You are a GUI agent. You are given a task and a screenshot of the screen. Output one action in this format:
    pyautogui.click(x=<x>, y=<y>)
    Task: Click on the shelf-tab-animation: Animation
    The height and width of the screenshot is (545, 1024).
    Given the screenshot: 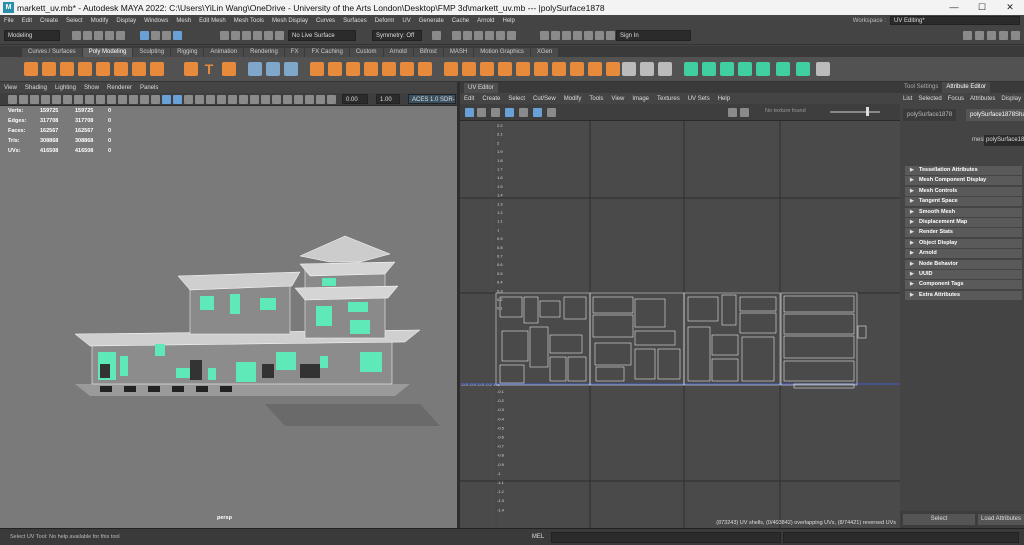 What is the action you would take?
    pyautogui.click(x=224, y=52)
    